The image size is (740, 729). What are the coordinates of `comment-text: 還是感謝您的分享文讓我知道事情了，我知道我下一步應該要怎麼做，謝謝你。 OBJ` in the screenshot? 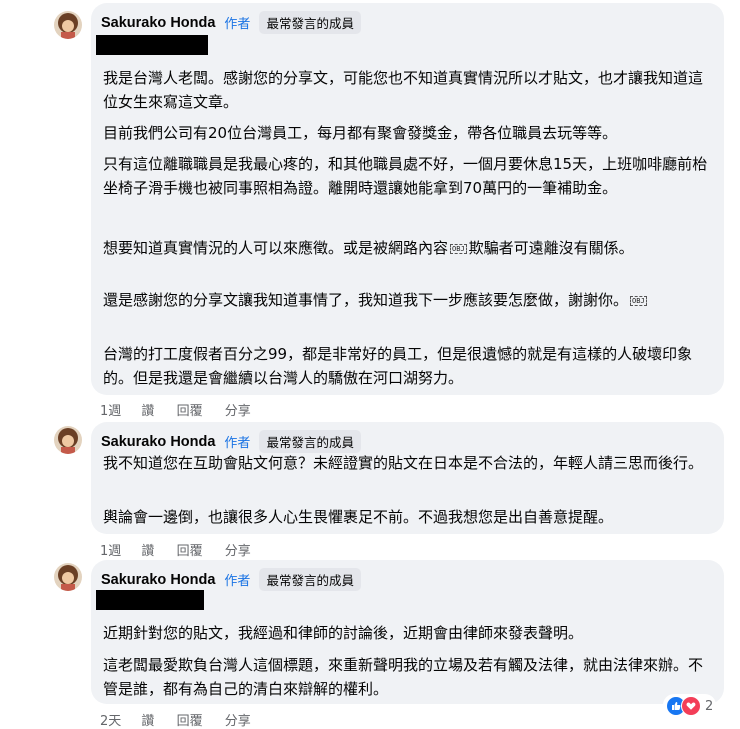 It's located at (408, 300).